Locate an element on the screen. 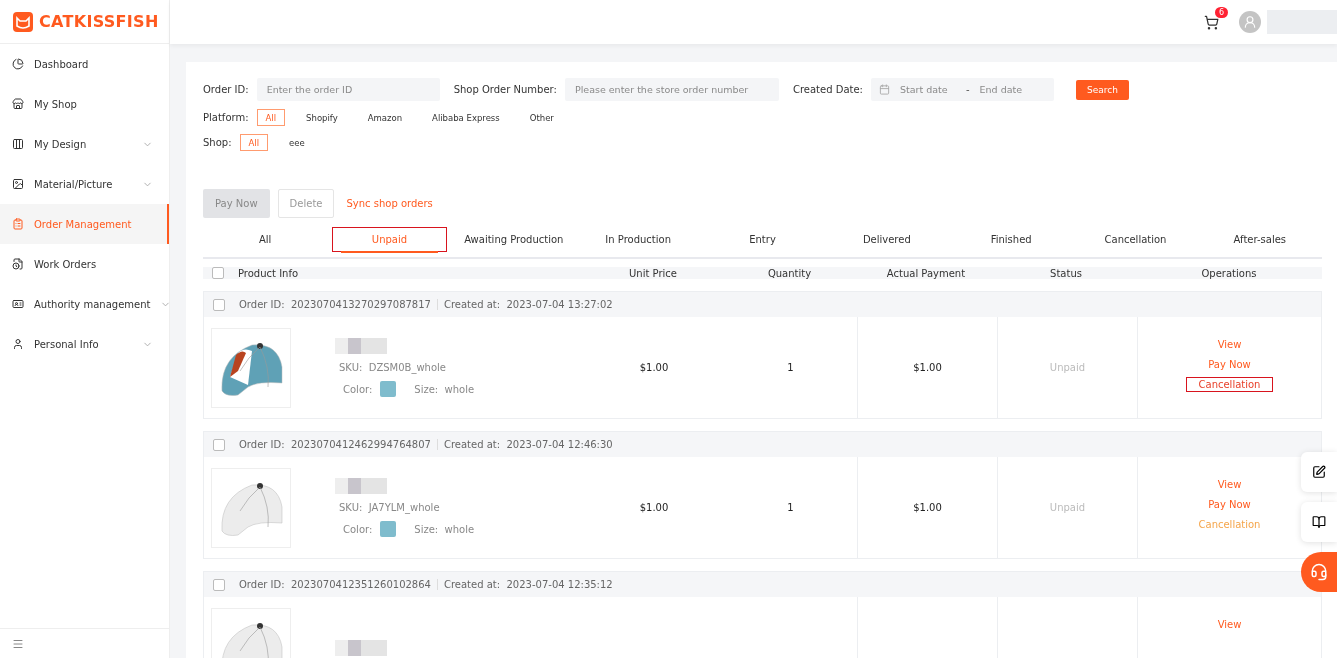 This screenshot has height=658, width=1337. sidebar-item: My Shop is located at coordinates (84, 104).